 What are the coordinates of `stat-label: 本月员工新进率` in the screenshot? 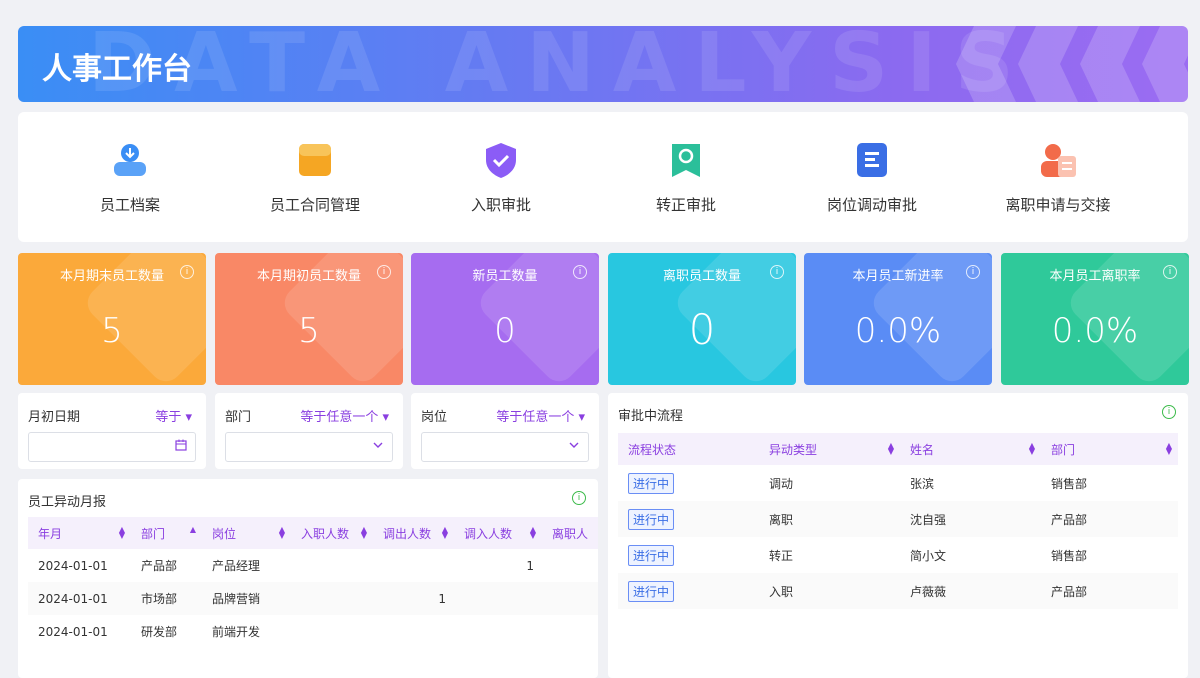 It's located at (898, 276).